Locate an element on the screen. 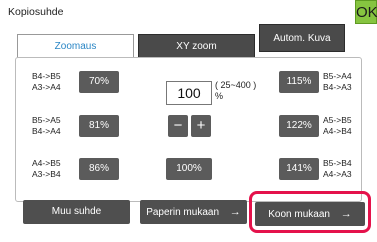 Image resolution: width=377 pixels, height=242 pixels. ratio-line: B4->A3 is located at coordinates (337, 87).